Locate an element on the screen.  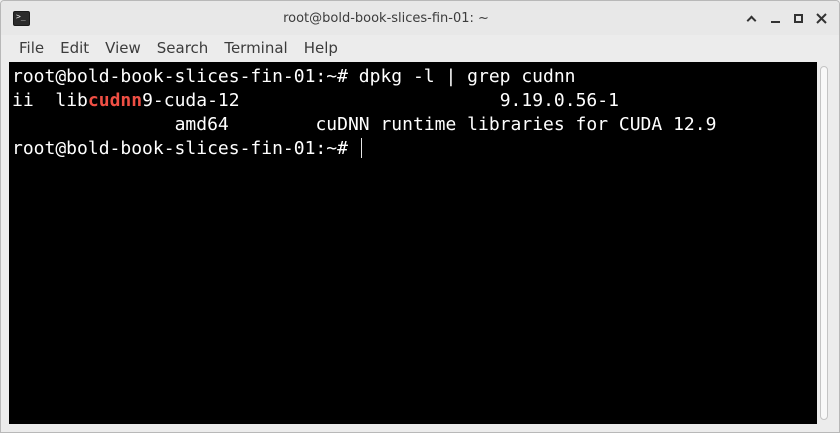
maximize-button is located at coordinates (798, 18).